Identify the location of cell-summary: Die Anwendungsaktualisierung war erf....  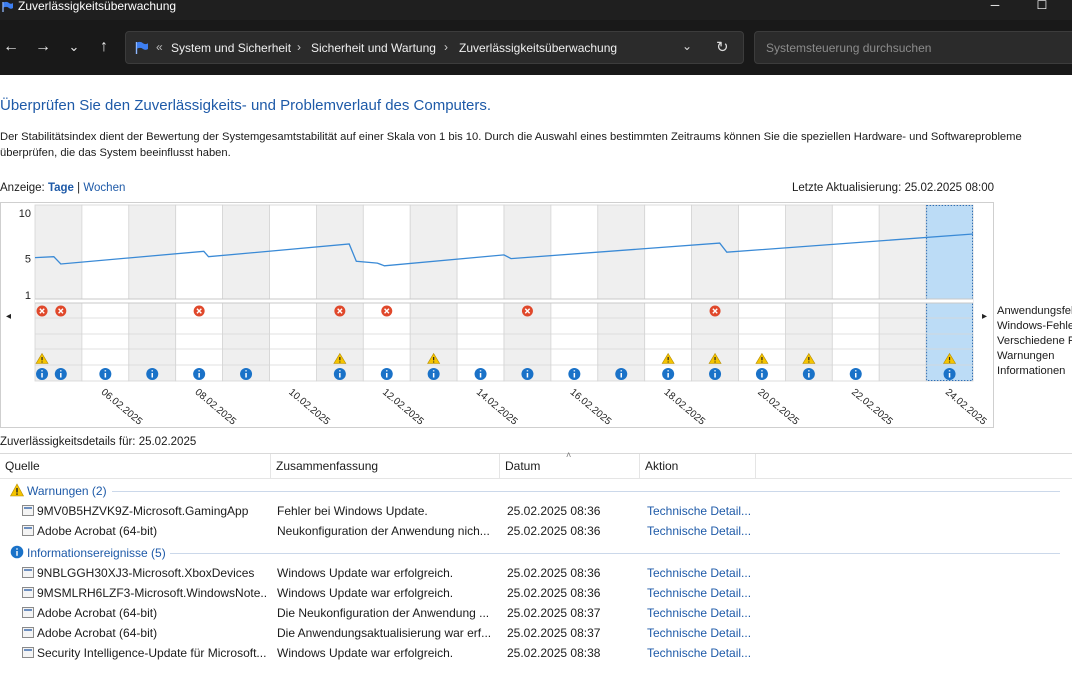
(384, 633).